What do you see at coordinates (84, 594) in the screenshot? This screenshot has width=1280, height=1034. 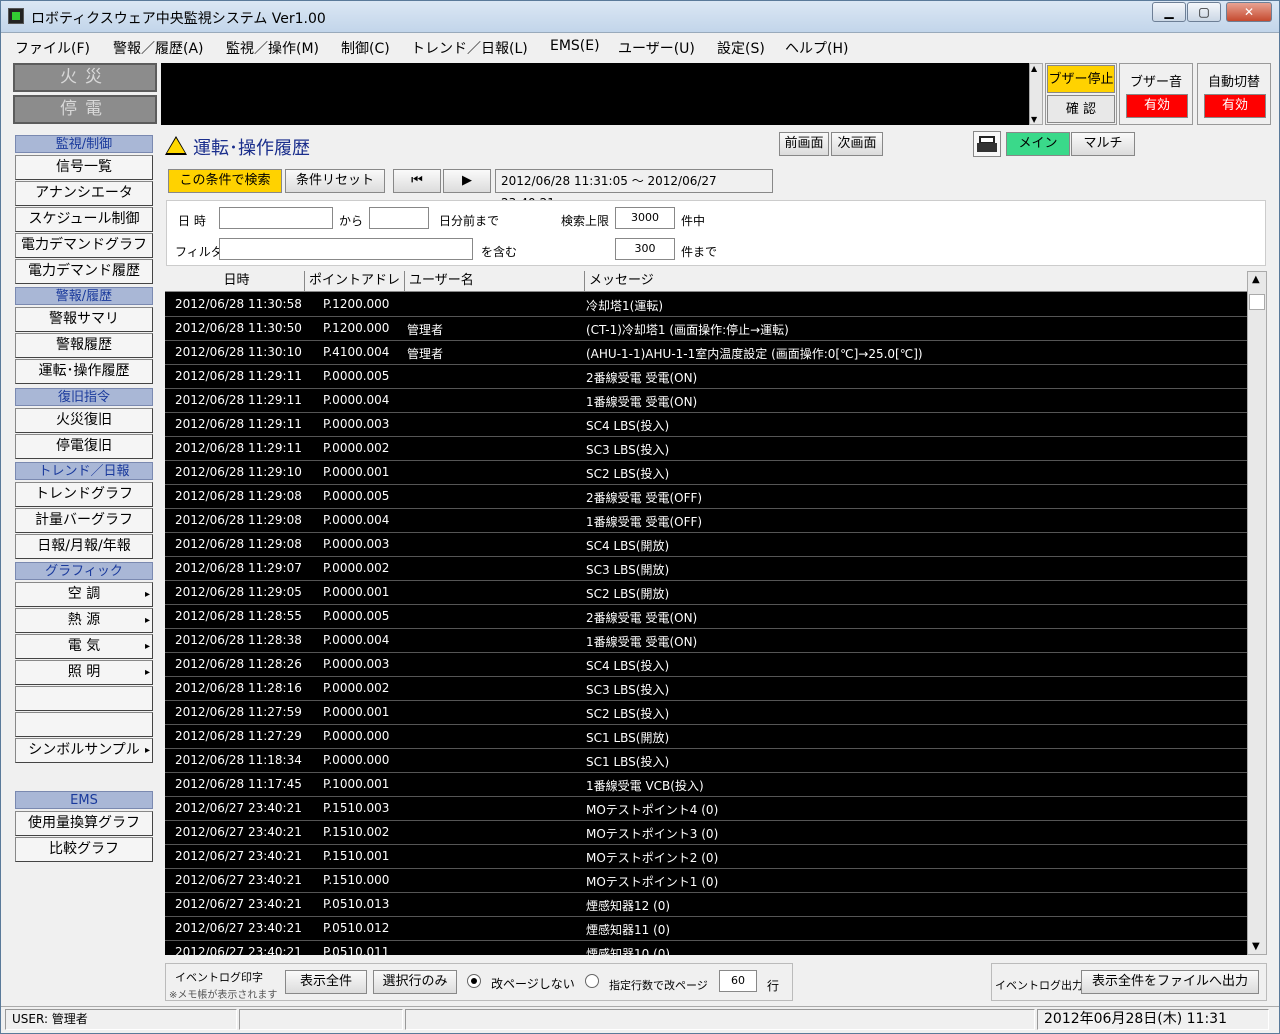 I see `sidebar-item-air-conditioning: 空 調` at bounding box center [84, 594].